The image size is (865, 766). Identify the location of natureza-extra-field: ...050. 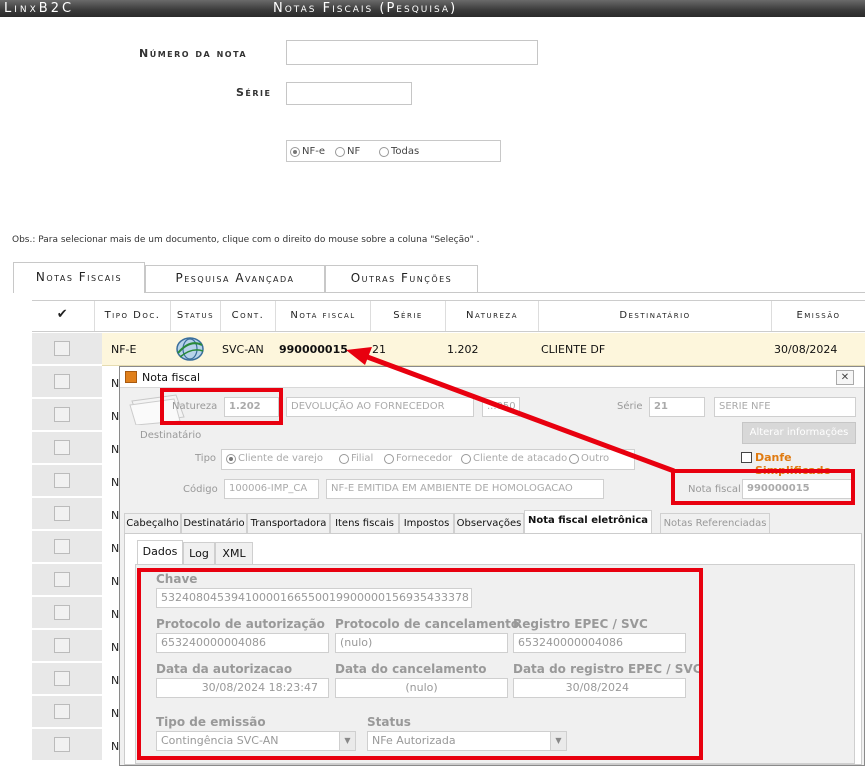
(501, 407).